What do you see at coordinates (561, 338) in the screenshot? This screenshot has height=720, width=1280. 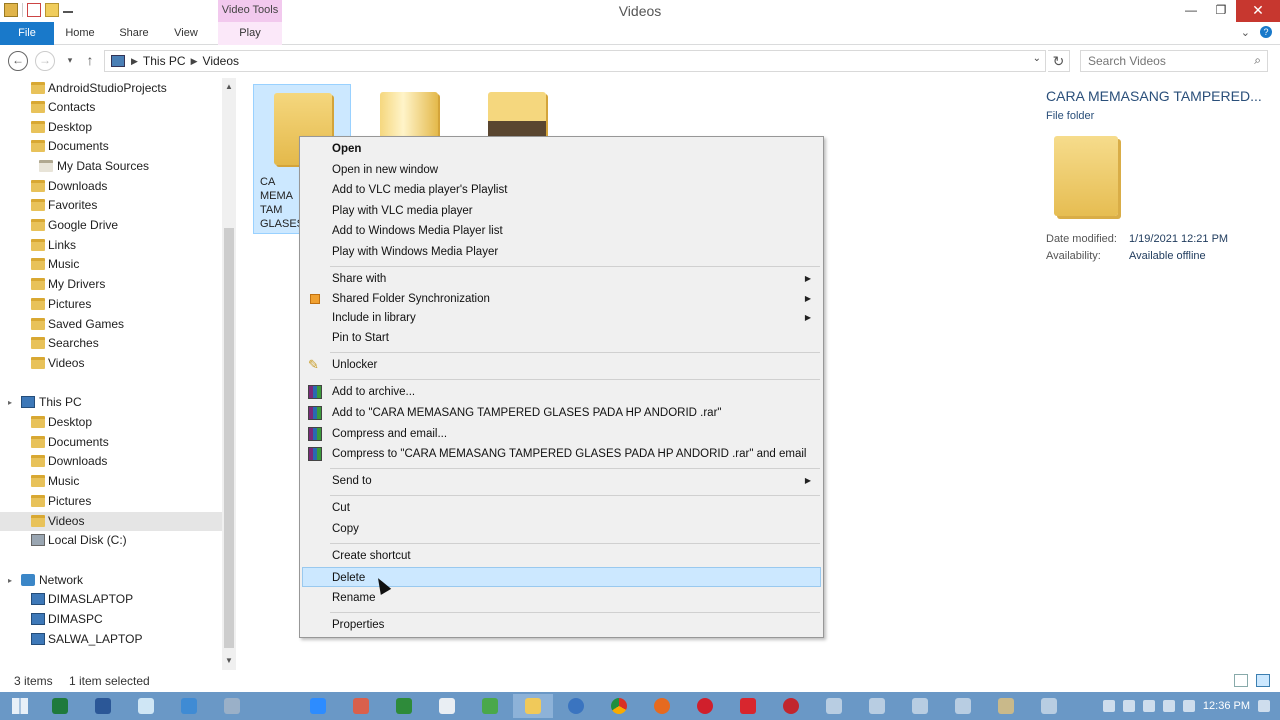 I see `menu-item-pin-to-start: Pin to Start` at bounding box center [561, 338].